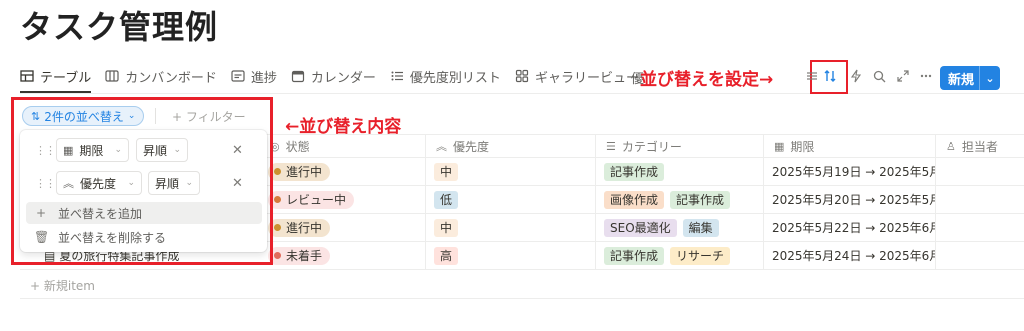 This screenshot has height=331, width=1024. What do you see at coordinates (522, 93) in the screenshot?
I see `tab-divider` at bounding box center [522, 93].